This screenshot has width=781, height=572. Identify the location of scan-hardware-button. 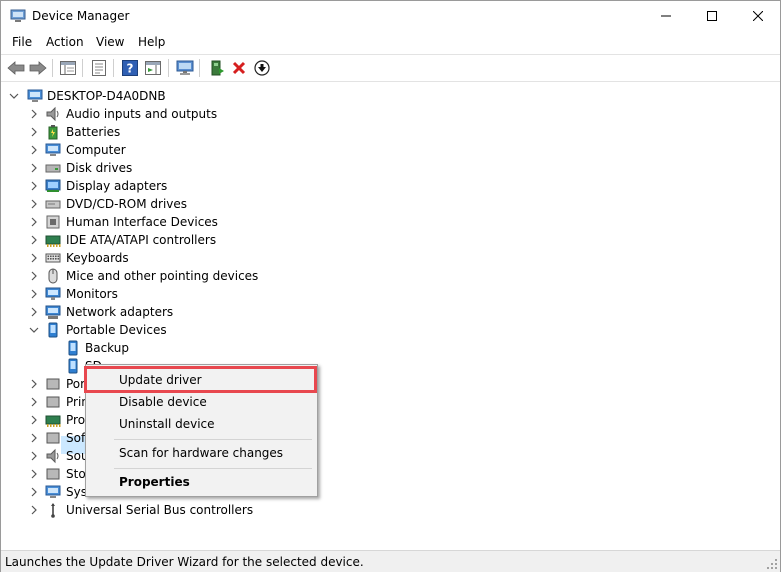
(185, 68).